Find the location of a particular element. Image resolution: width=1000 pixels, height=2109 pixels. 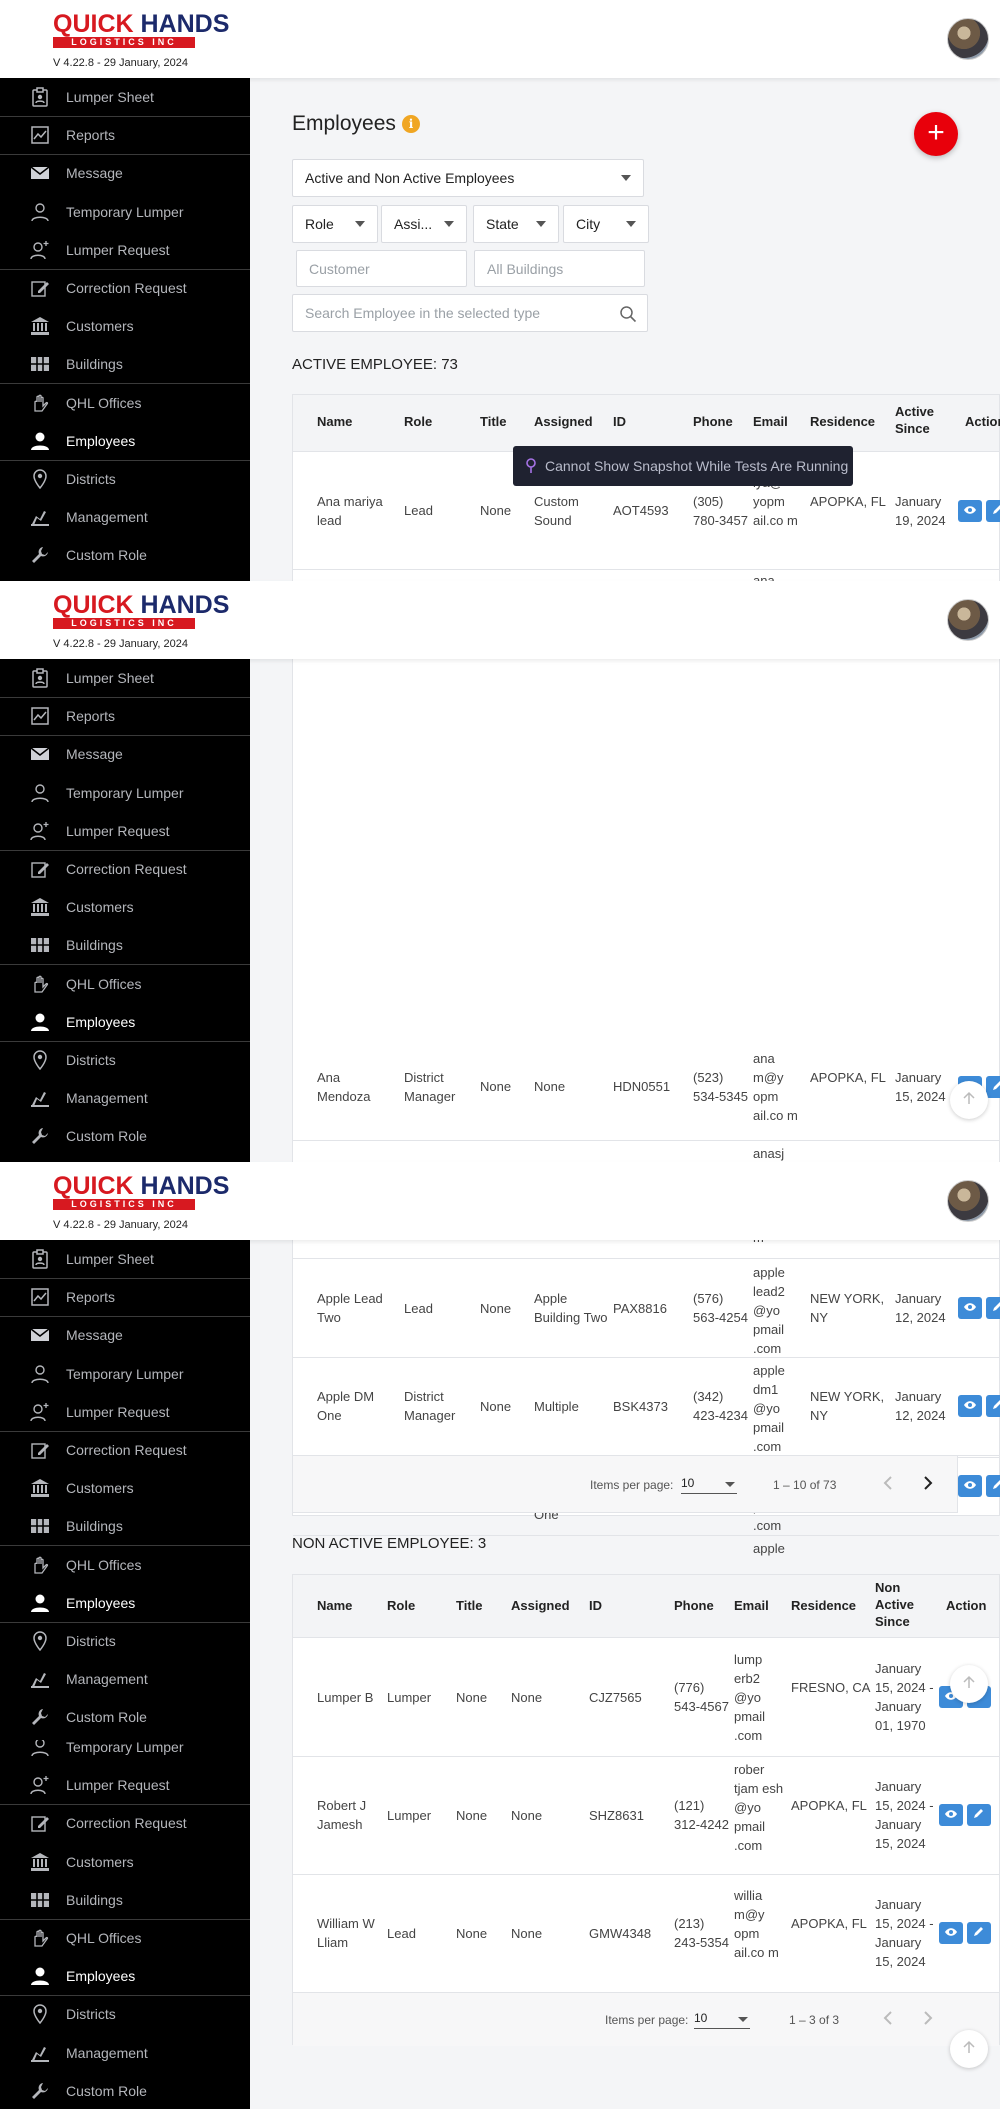

items-per-page-select: 10 is located at coordinates (722, 2020).